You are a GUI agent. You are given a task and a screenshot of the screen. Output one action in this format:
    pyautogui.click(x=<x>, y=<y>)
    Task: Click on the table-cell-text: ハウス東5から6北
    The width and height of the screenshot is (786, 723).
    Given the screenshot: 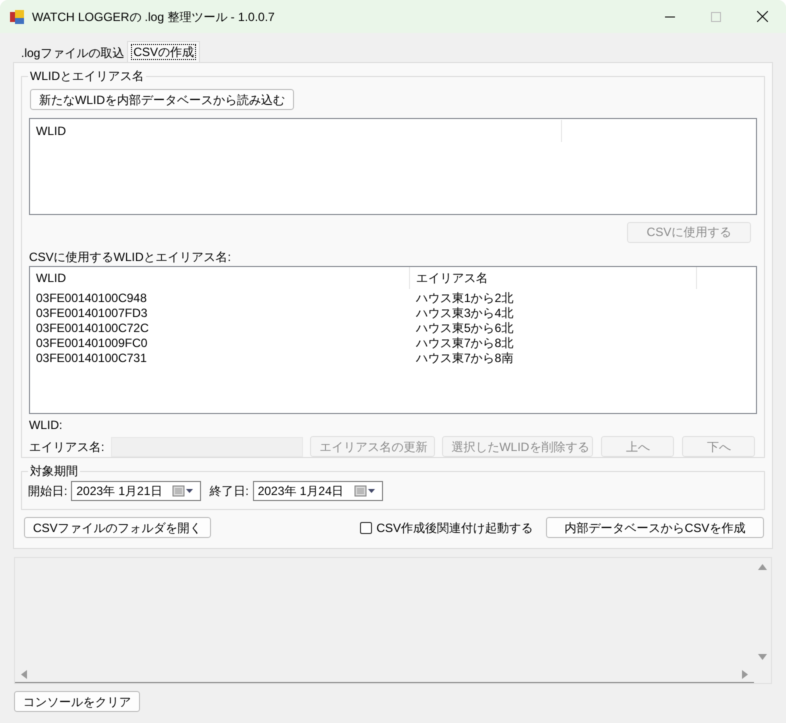 What is the action you would take?
    pyautogui.click(x=464, y=328)
    